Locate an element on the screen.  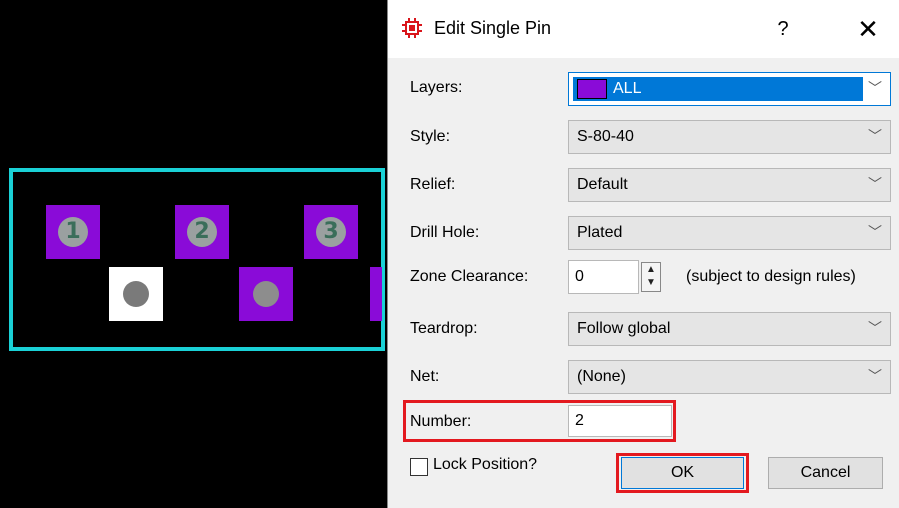
pad-number: 1 is located at coordinates (73, 232).